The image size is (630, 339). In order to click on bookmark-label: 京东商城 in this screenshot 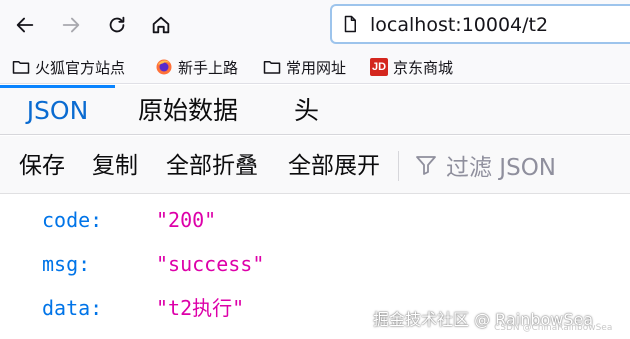, I will do `click(423, 67)`.